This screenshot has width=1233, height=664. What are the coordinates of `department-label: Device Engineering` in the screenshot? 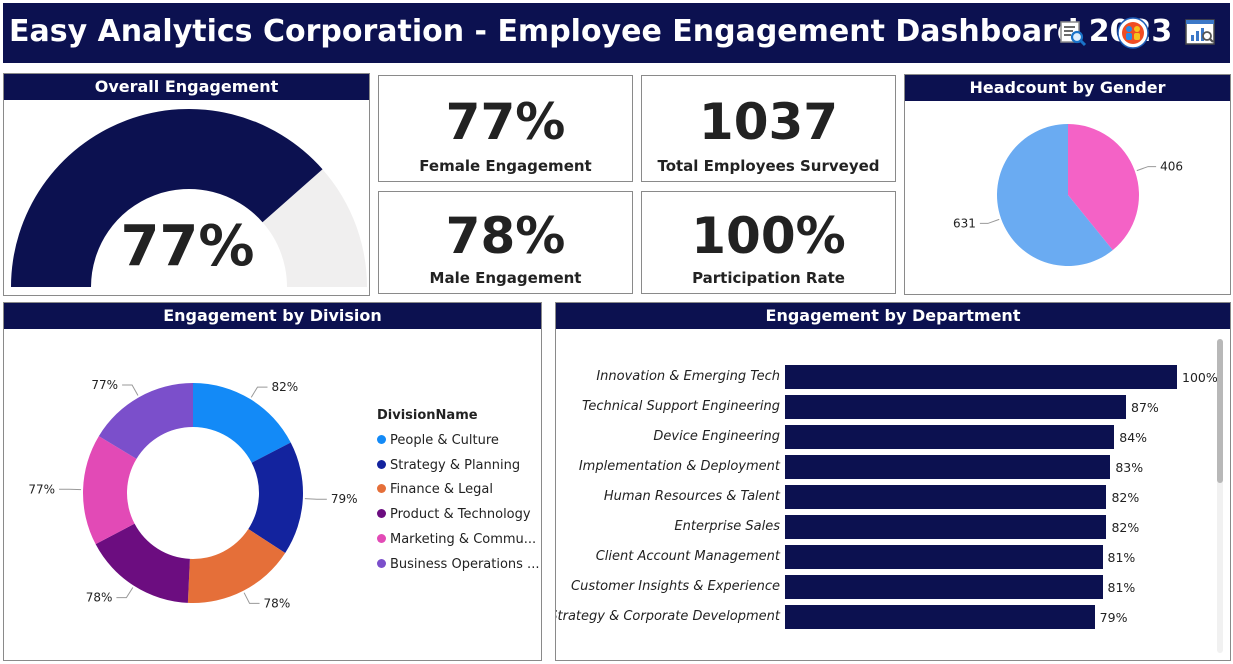 It's located at (716, 436).